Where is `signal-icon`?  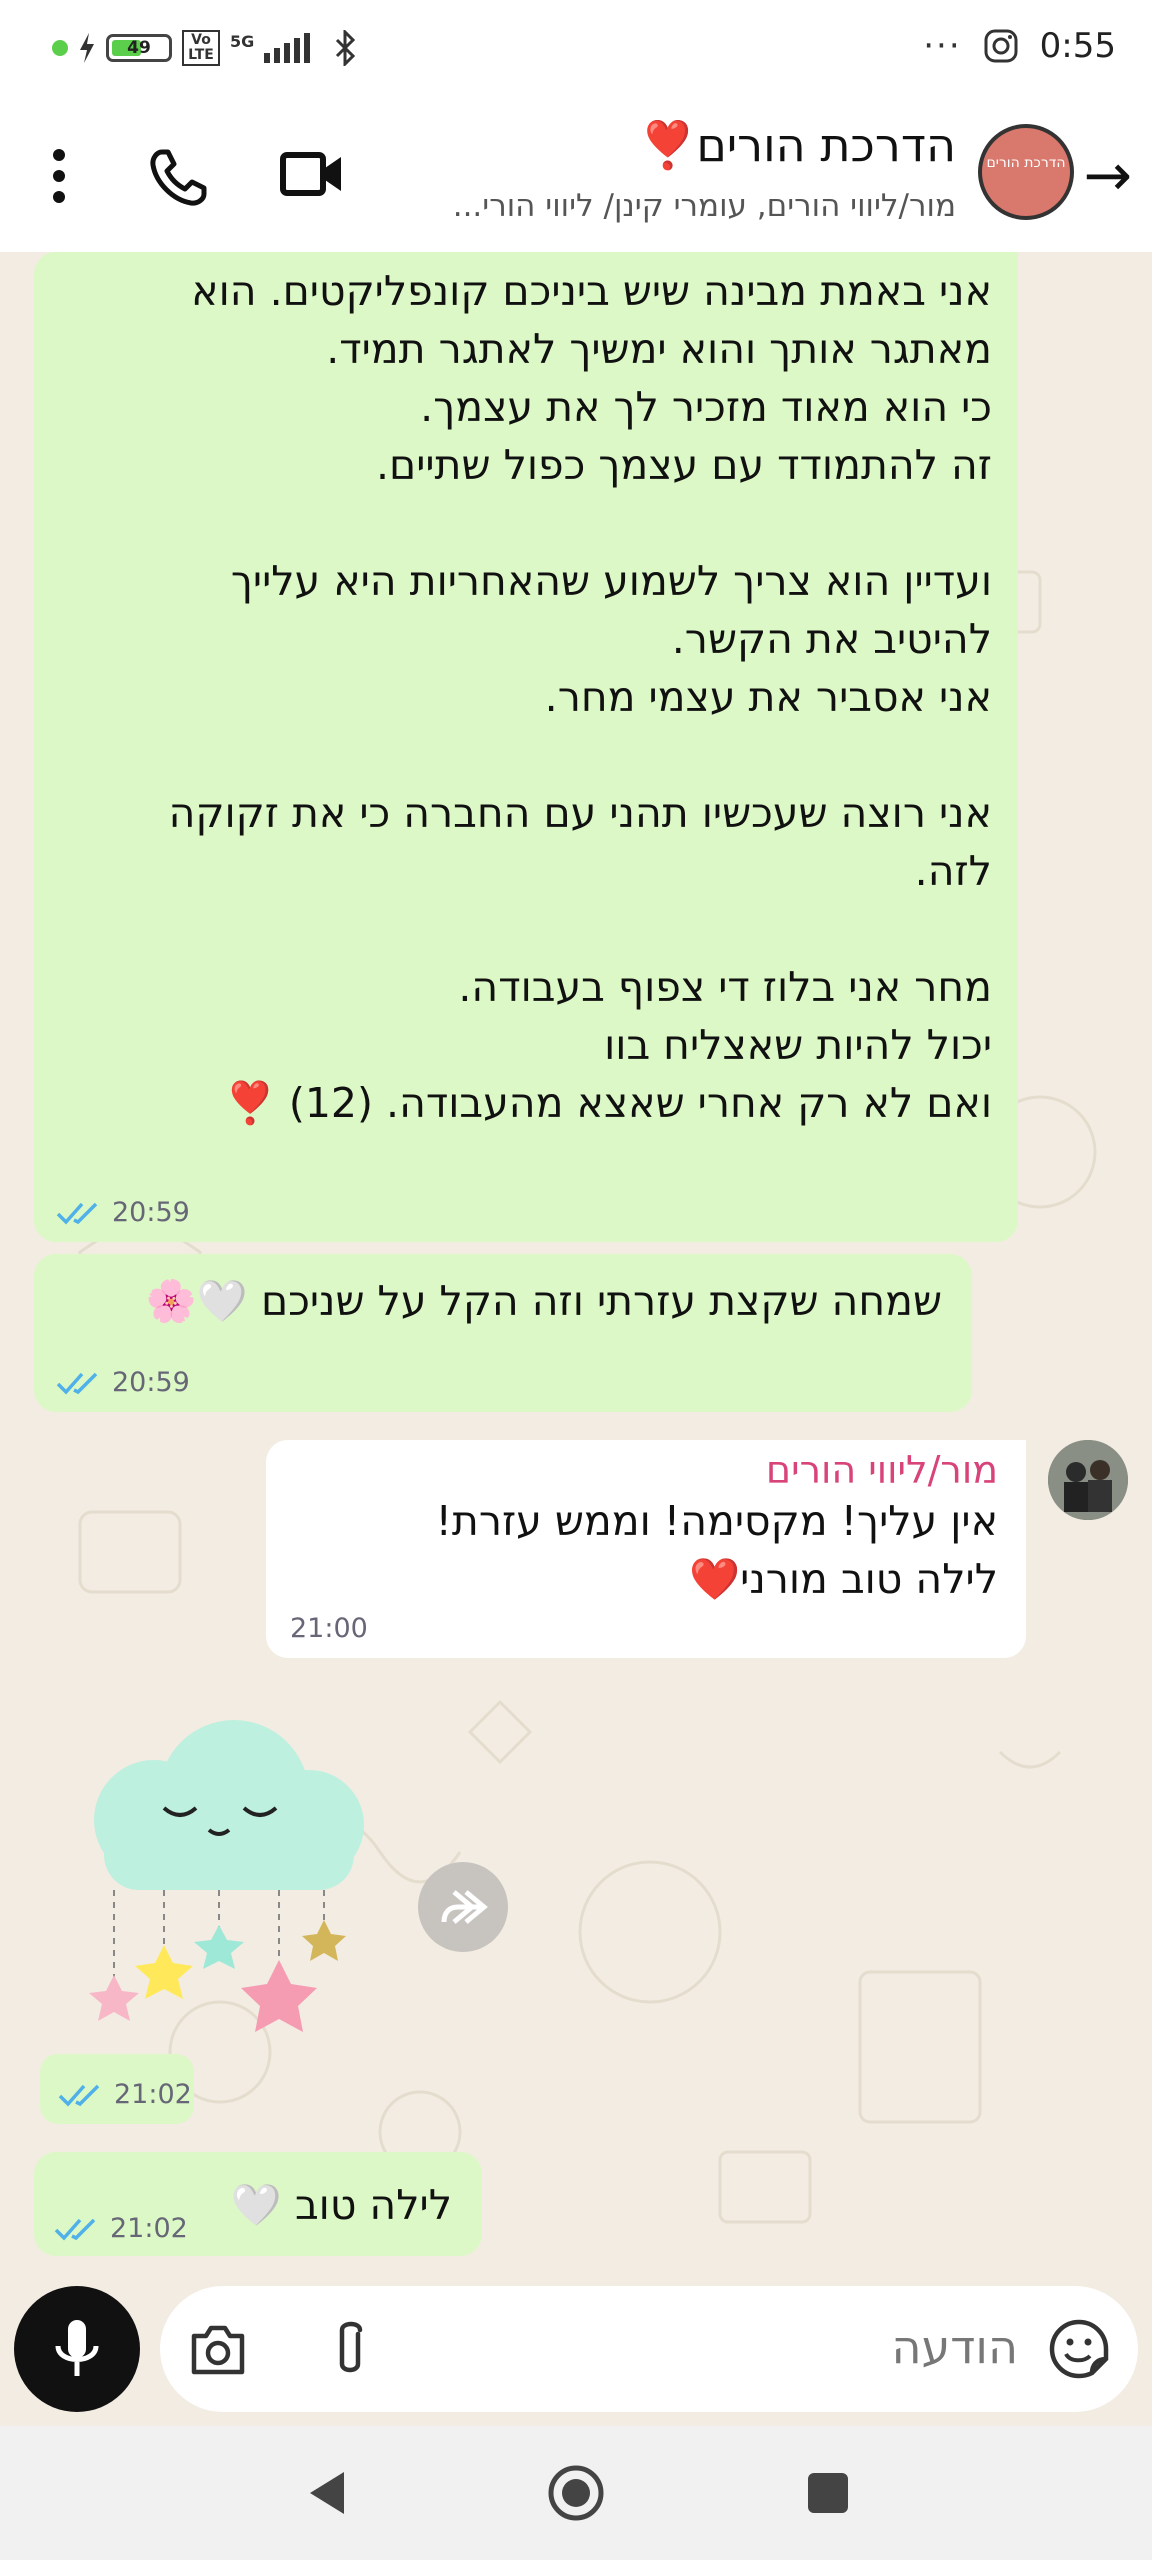
signal-icon is located at coordinates (287, 48).